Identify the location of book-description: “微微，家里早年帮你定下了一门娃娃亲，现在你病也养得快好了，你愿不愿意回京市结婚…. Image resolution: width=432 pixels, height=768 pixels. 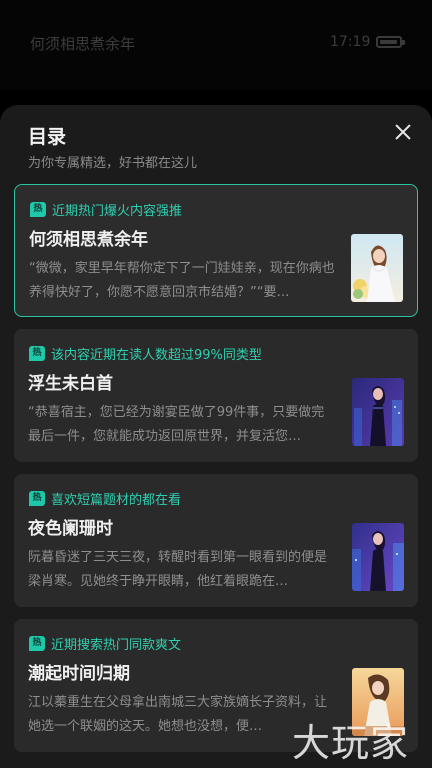
(182, 280).